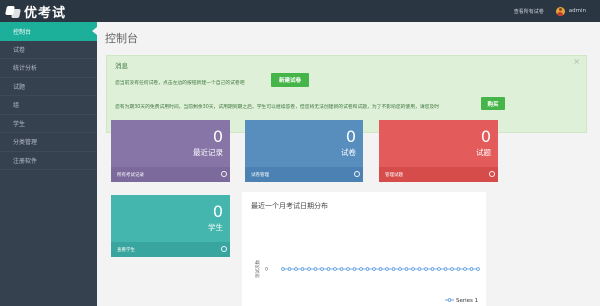  I want to click on sidebar-item-students: 学生, so click(48, 124).